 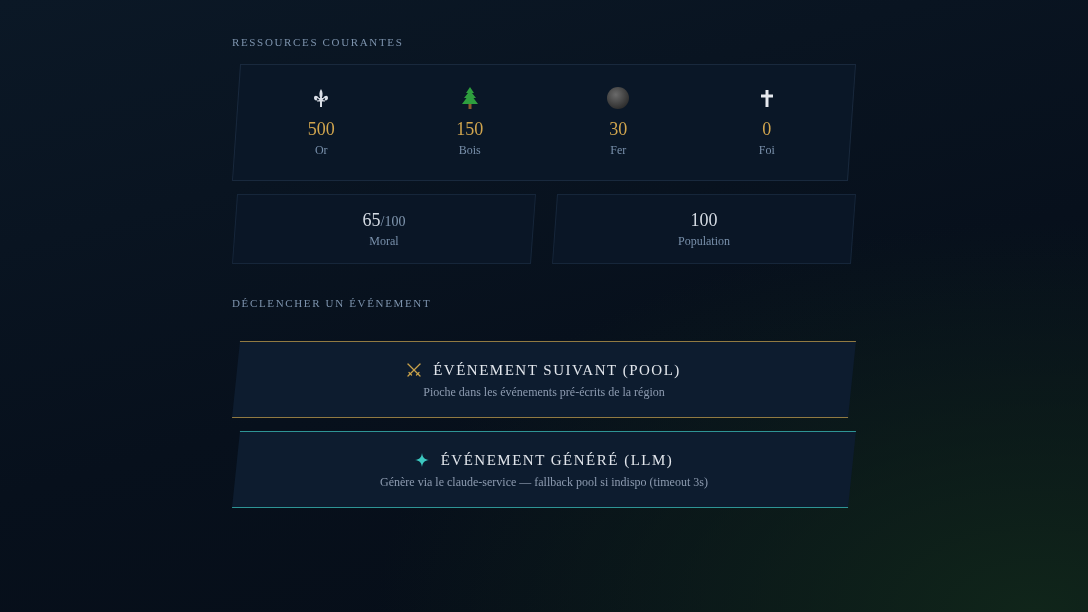 What do you see at coordinates (321, 150) in the screenshot?
I see `resource-label: Or` at bounding box center [321, 150].